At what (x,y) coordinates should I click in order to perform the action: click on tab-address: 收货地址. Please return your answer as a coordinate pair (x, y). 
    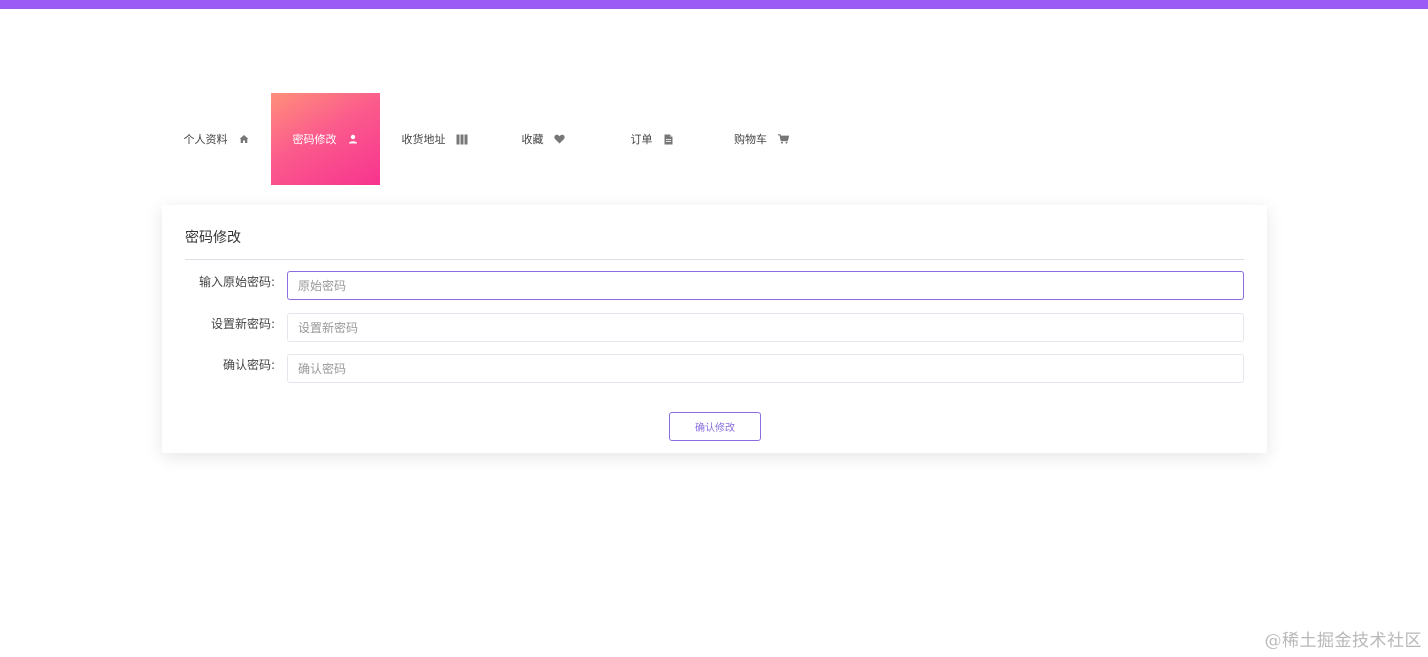
    Looking at the image, I should click on (434, 139).